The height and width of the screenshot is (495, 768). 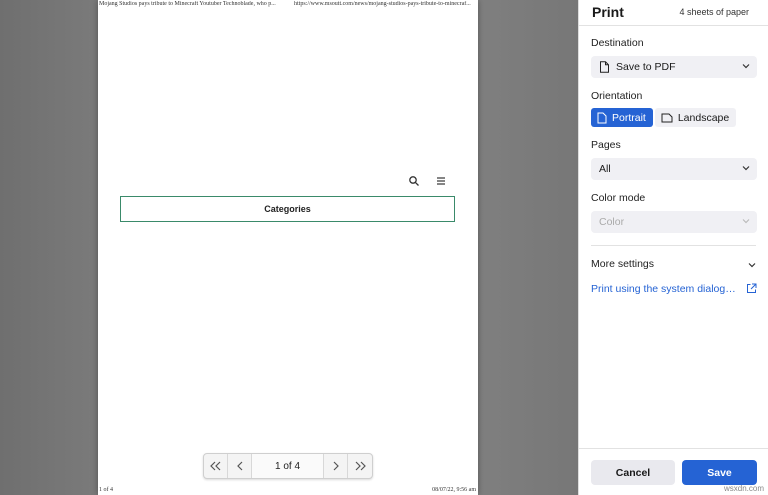 What do you see at coordinates (605, 169) in the screenshot?
I see `pages-value: All` at bounding box center [605, 169].